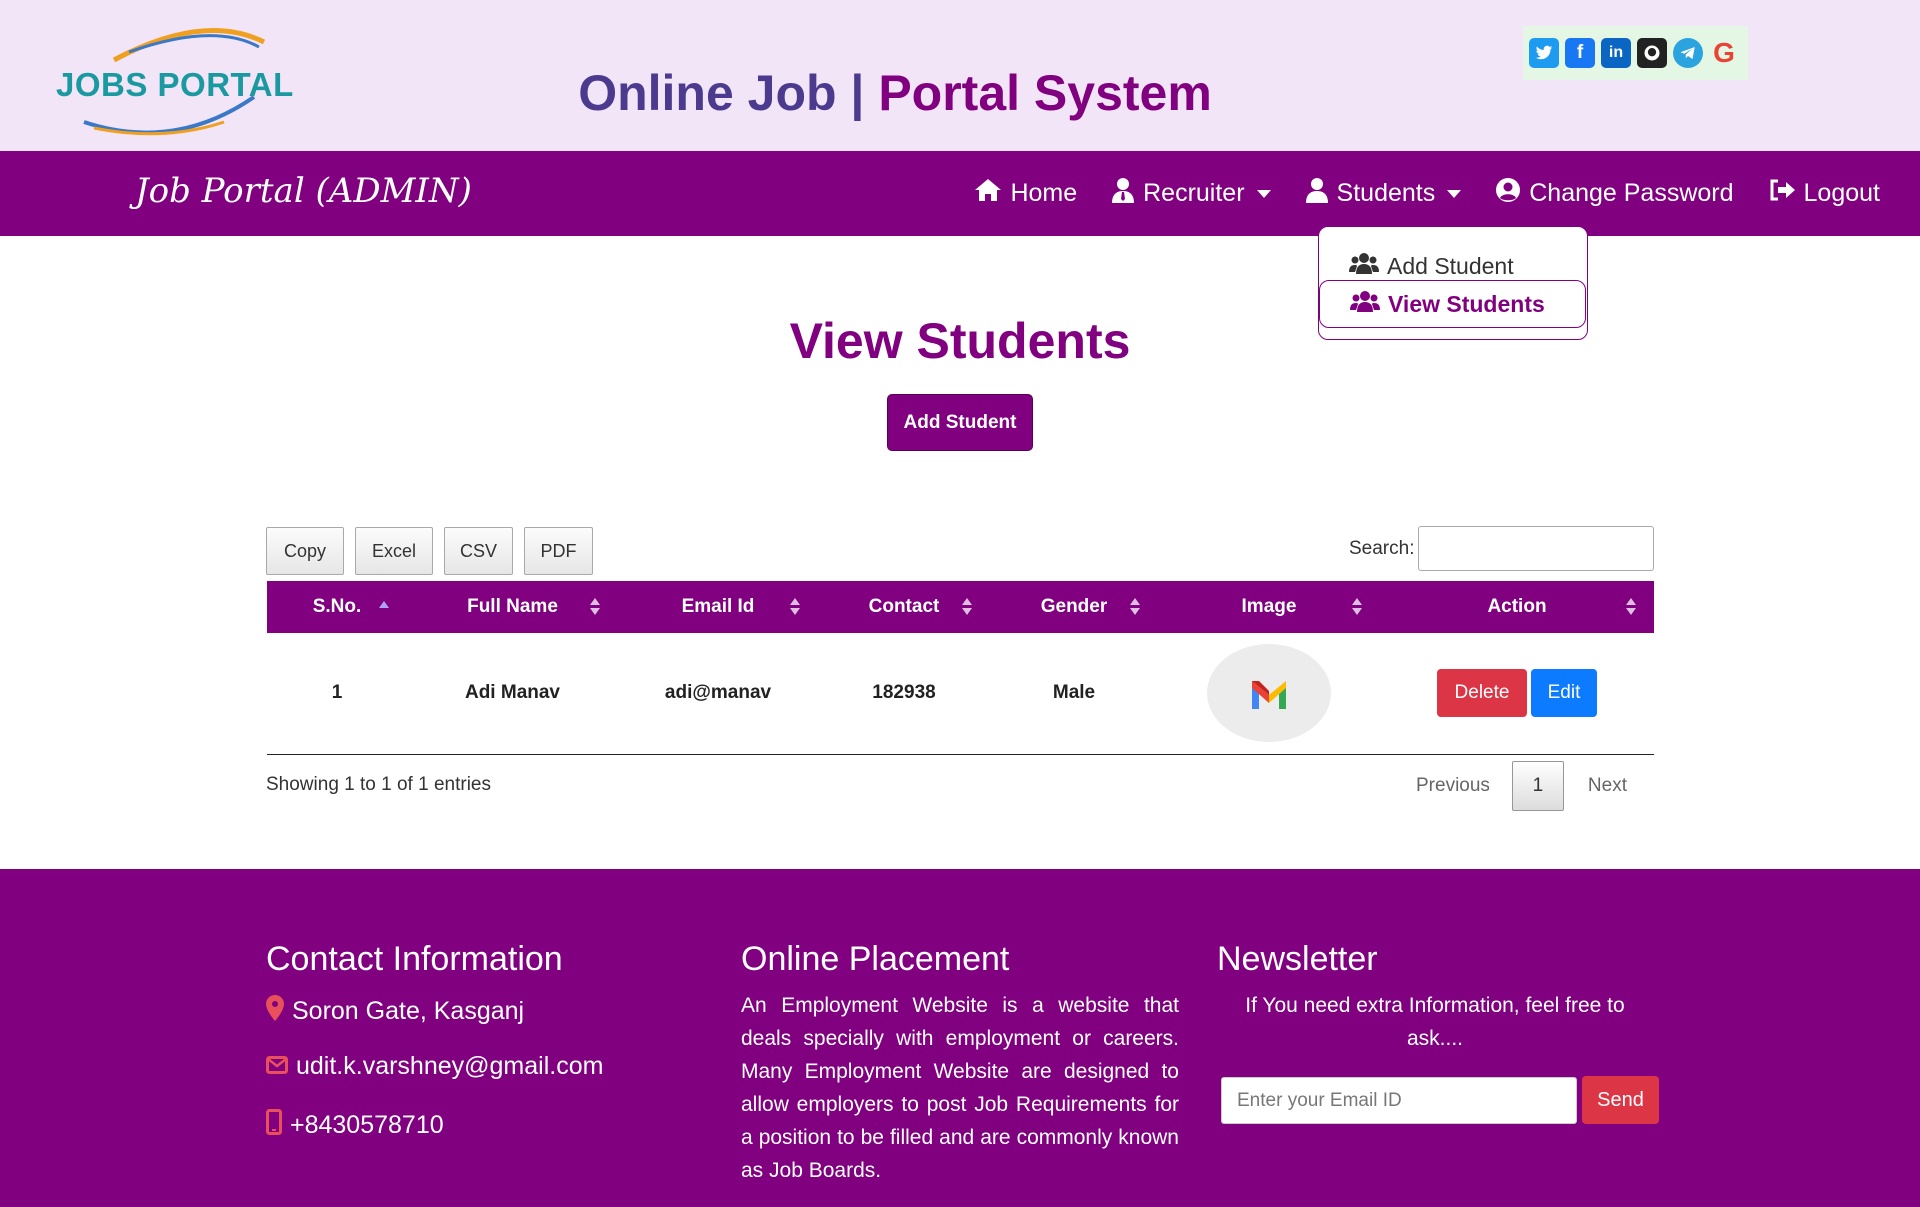 This screenshot has width=1920, height=1207. Describe the element at coordinates (1841, 193) in the screenshot. I see `nav-logout-label: Logout` at that location.